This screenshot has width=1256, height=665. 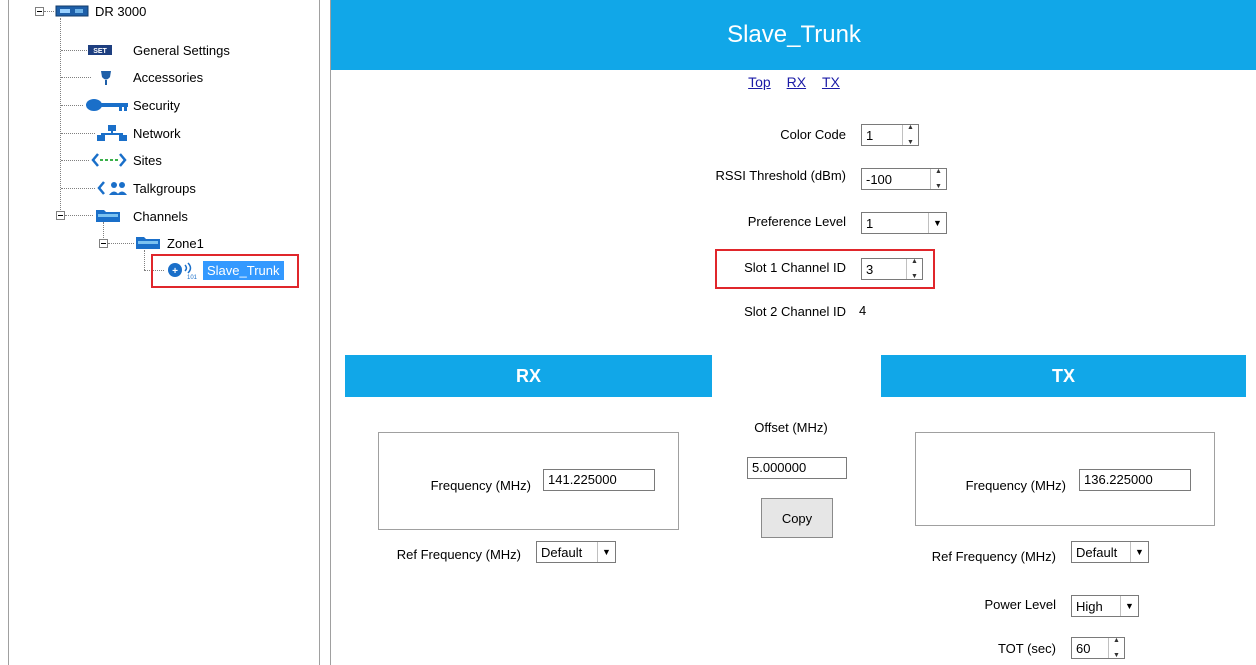 I want to click on link-rx: RX, so click(x=796, y=82).